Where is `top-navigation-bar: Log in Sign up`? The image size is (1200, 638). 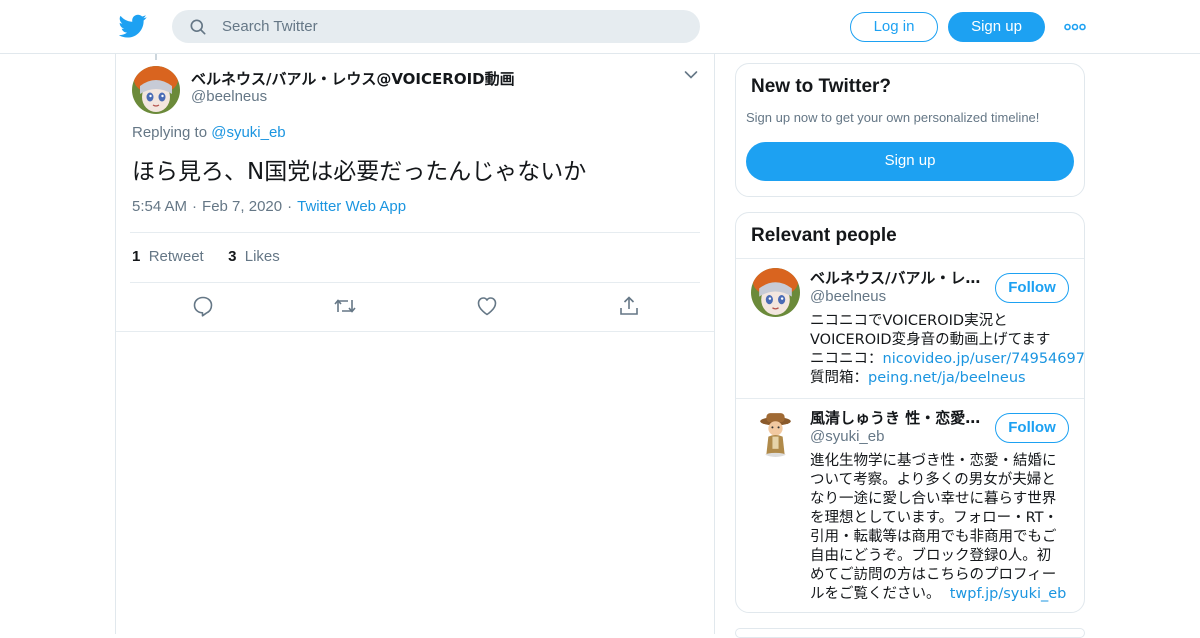 top-navigation-bar: Log in Sign up is located at coordinates (600, 27).